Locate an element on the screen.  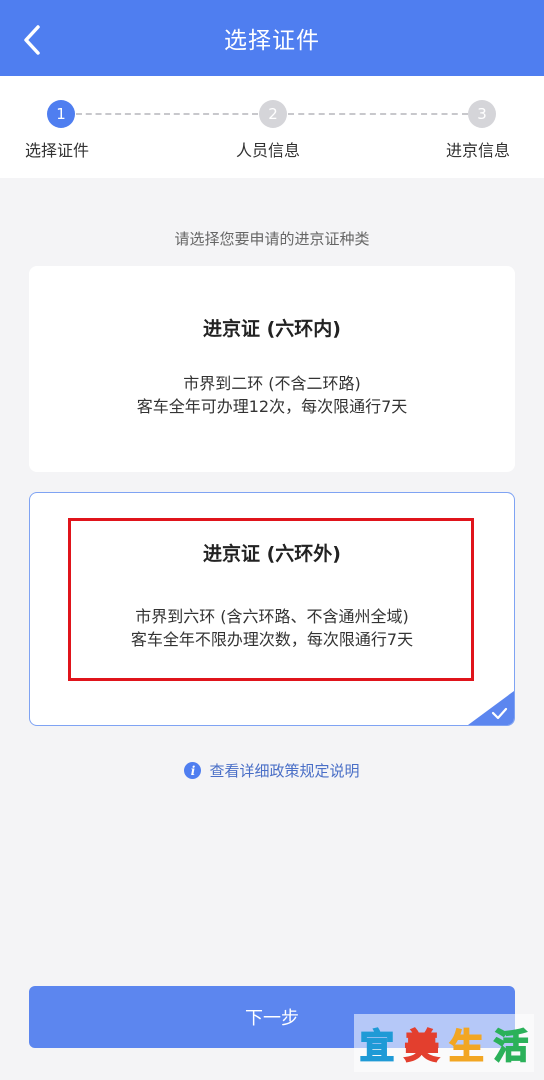
card-title: 进京证 (六环内) is located at coordinates (272, 329).